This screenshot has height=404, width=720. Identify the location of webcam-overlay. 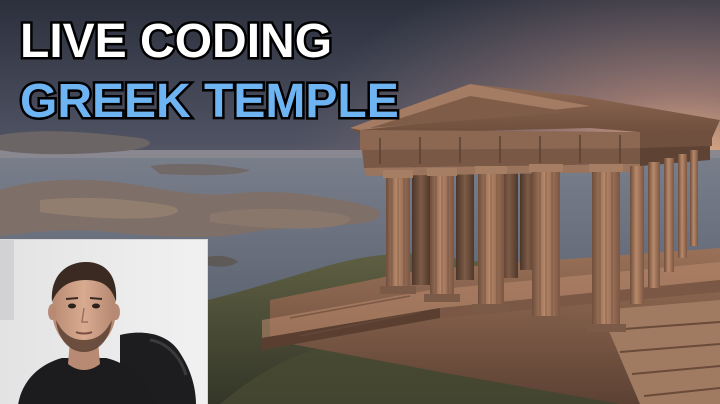
(104, 321).